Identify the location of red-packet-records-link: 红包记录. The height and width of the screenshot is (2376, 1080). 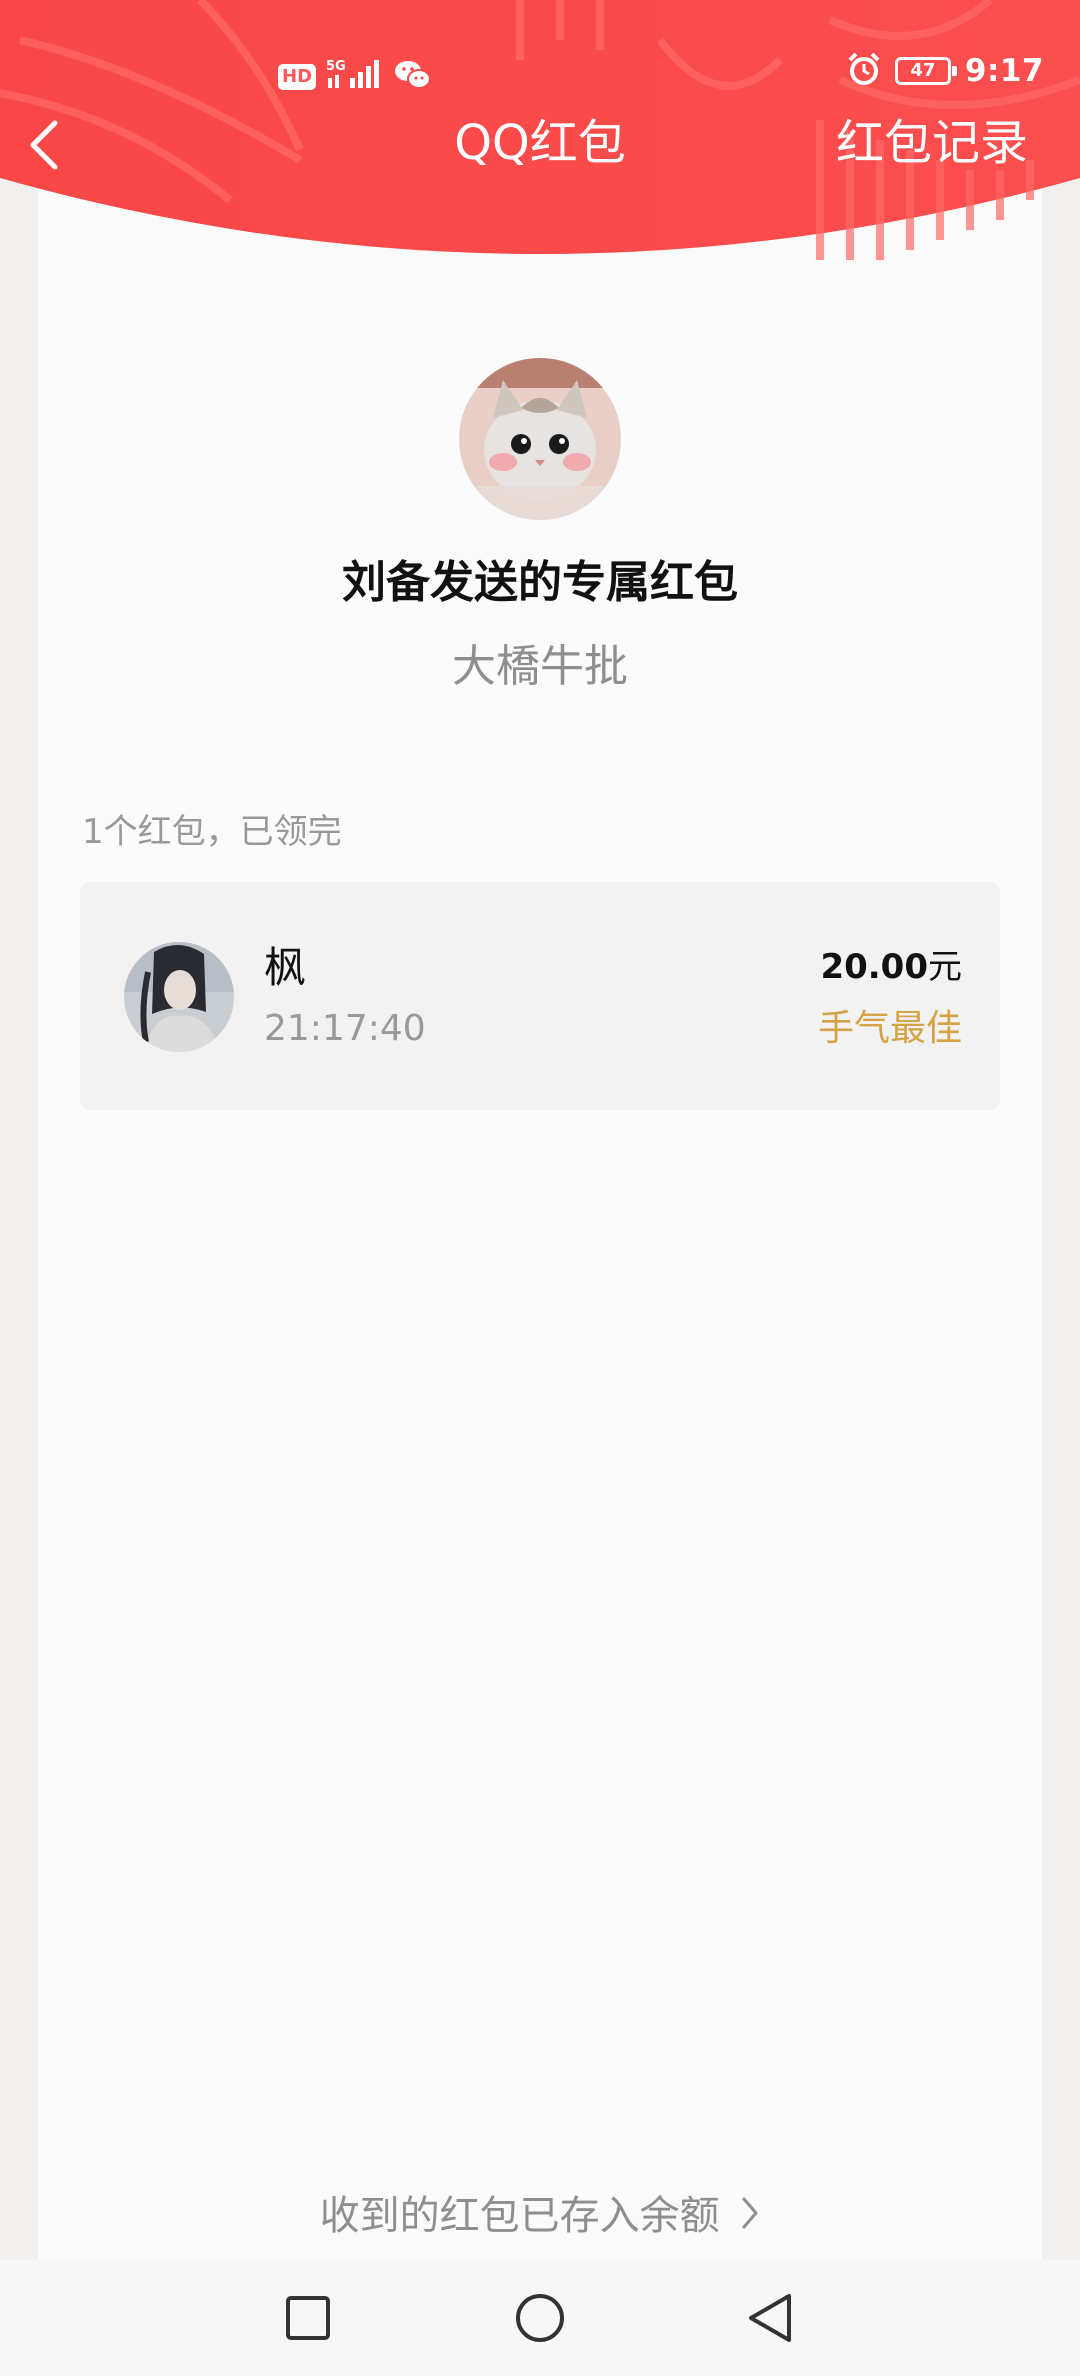
(932, 143).